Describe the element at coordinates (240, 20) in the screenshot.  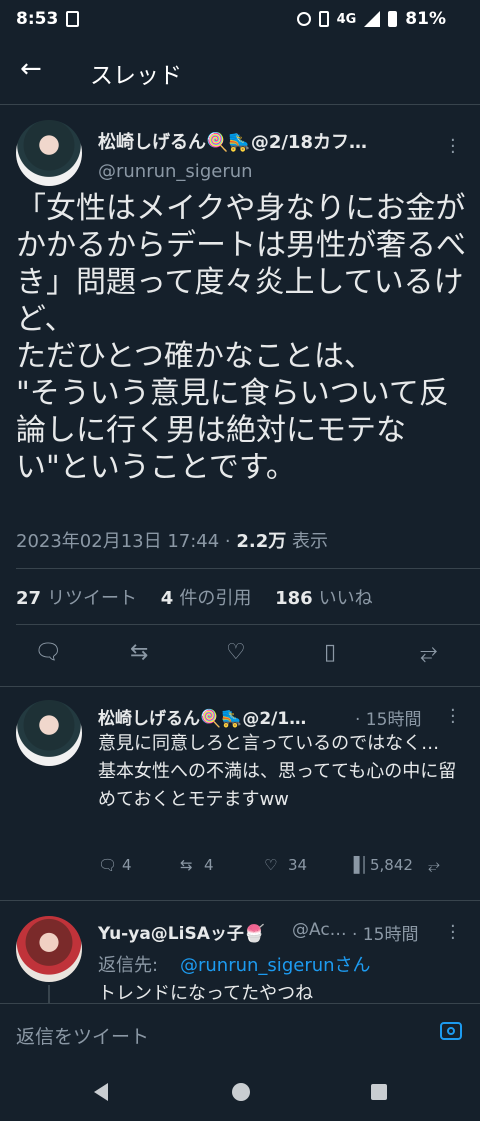
I see `status-bar: 8:53 4G 81%` at that location.